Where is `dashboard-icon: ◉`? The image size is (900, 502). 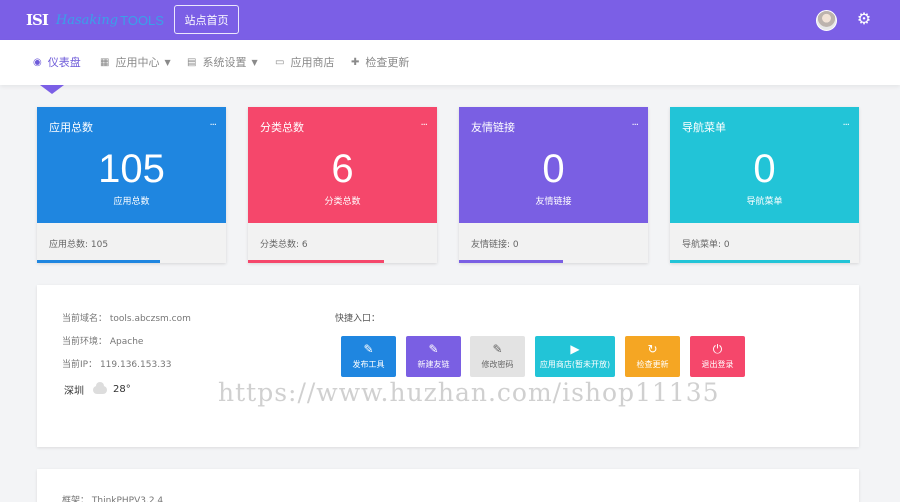
dashboard-icon: ◉ is located at coordinates (37, 62).